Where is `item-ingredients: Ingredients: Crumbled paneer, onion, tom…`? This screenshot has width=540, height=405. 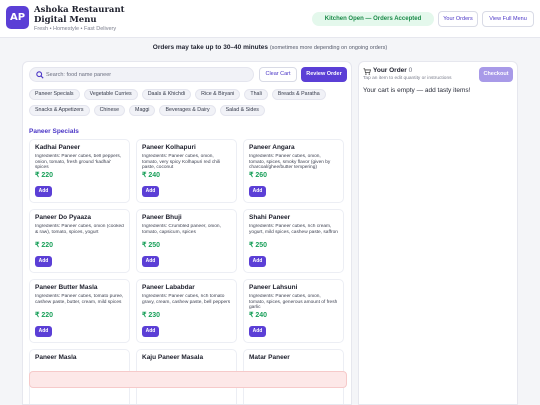 item-ingredients: Ingredients: Crumbled paneer, onion, tom… is located at coordinates (181, 229).